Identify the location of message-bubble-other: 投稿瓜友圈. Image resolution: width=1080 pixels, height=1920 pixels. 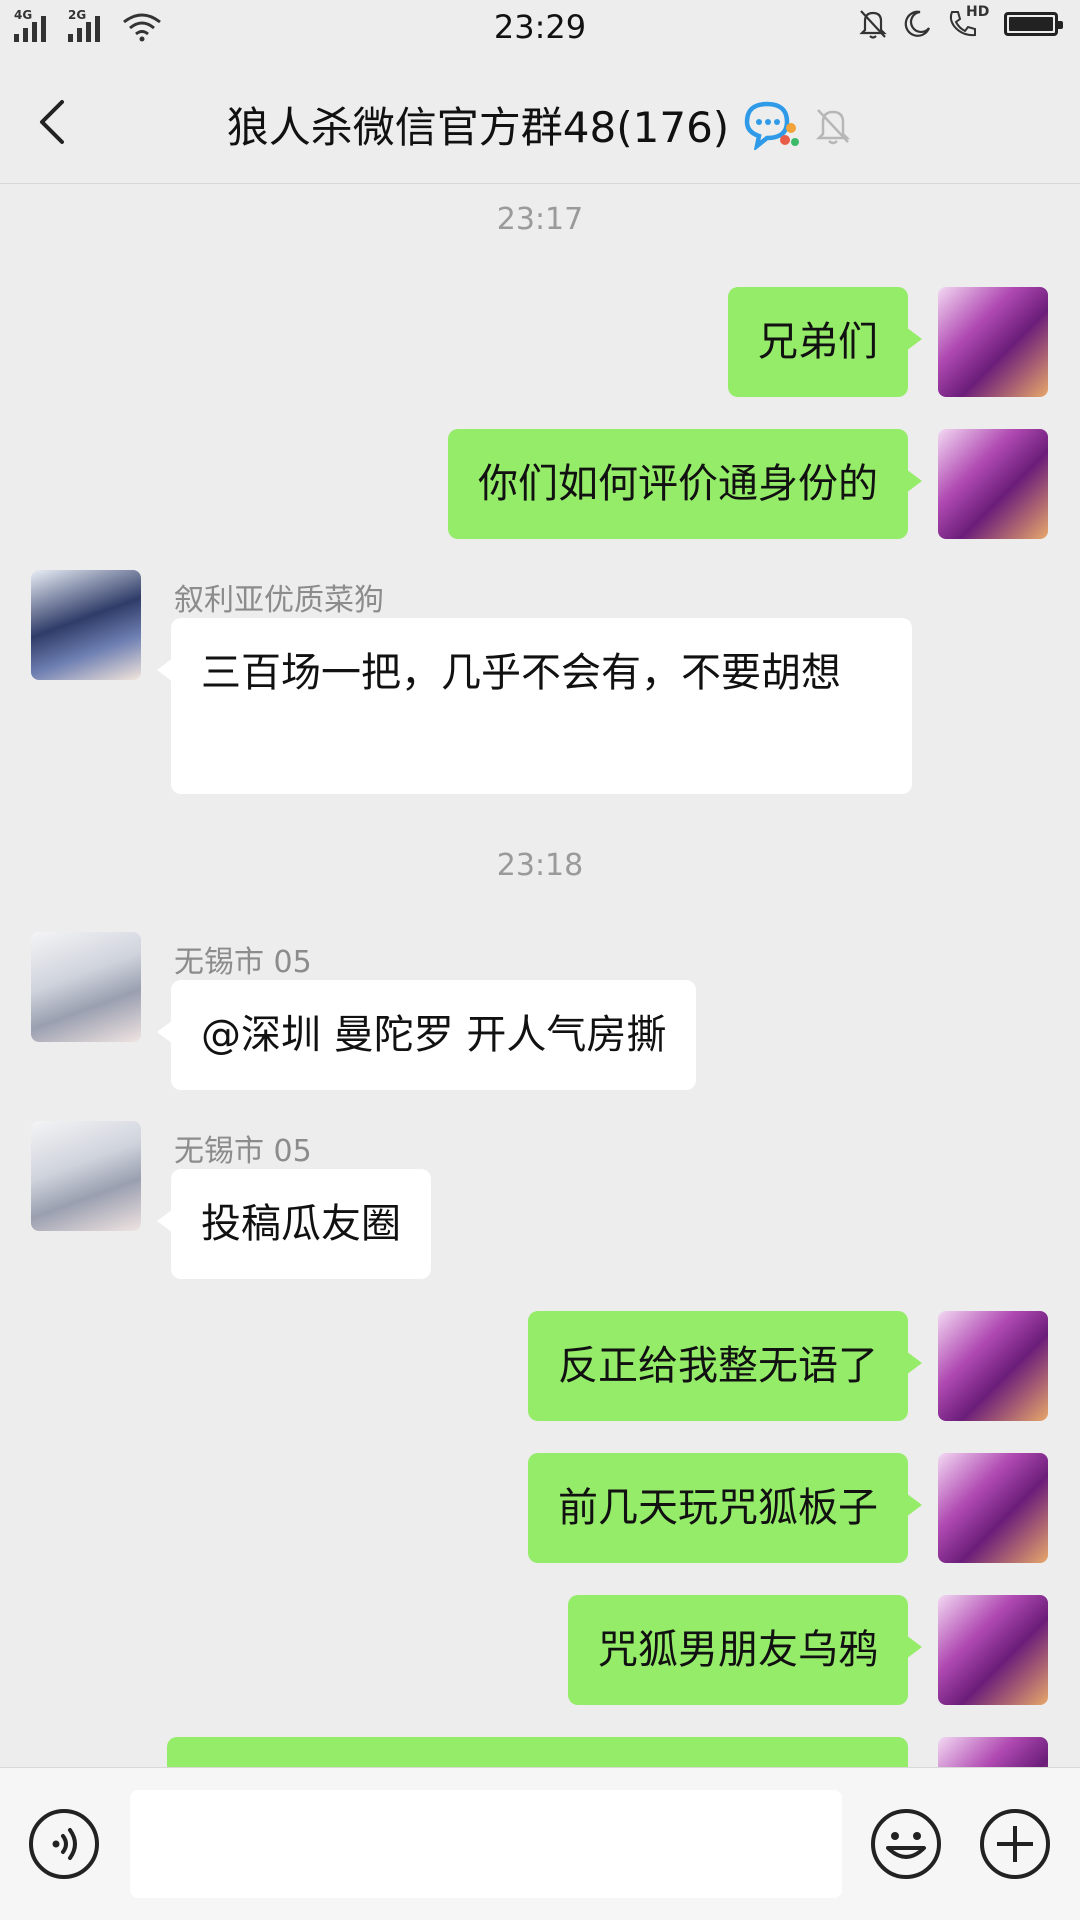
(294, 1224).